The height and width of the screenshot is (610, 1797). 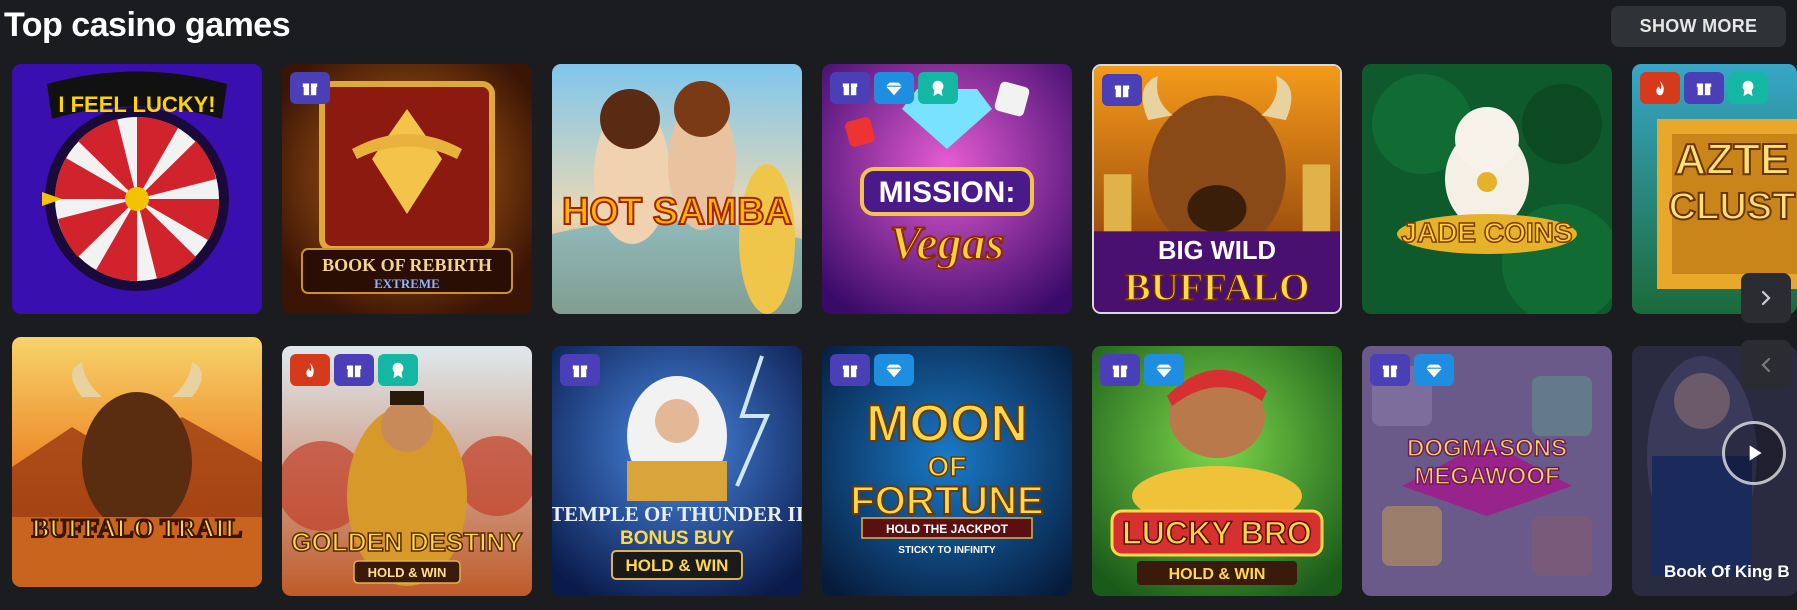 What do you see at coordinates (947, 466) in the screenshot?
I see `svg-text: OF` at bounding box center [947, 466].